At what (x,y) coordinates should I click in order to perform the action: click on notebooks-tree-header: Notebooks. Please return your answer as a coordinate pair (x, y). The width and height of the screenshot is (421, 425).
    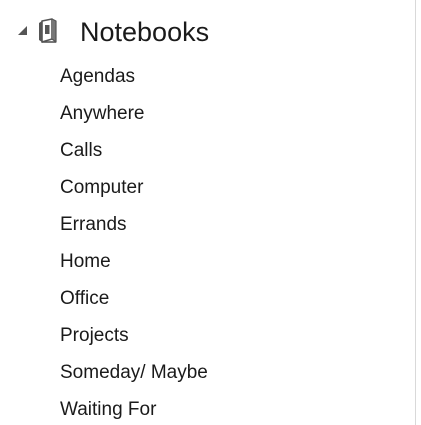
    Looking at the image, I should click on (207, 32).